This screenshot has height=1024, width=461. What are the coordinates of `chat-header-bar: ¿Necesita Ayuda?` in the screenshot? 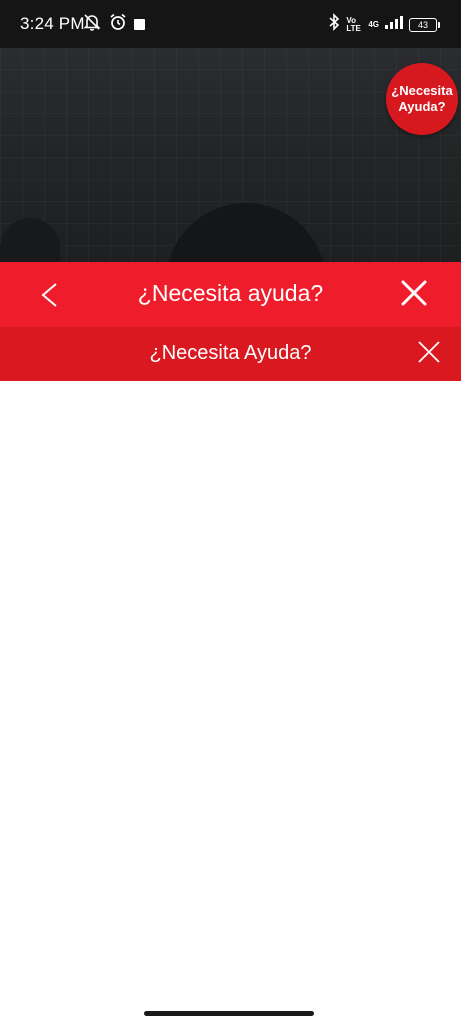 It's located at (230, 354).